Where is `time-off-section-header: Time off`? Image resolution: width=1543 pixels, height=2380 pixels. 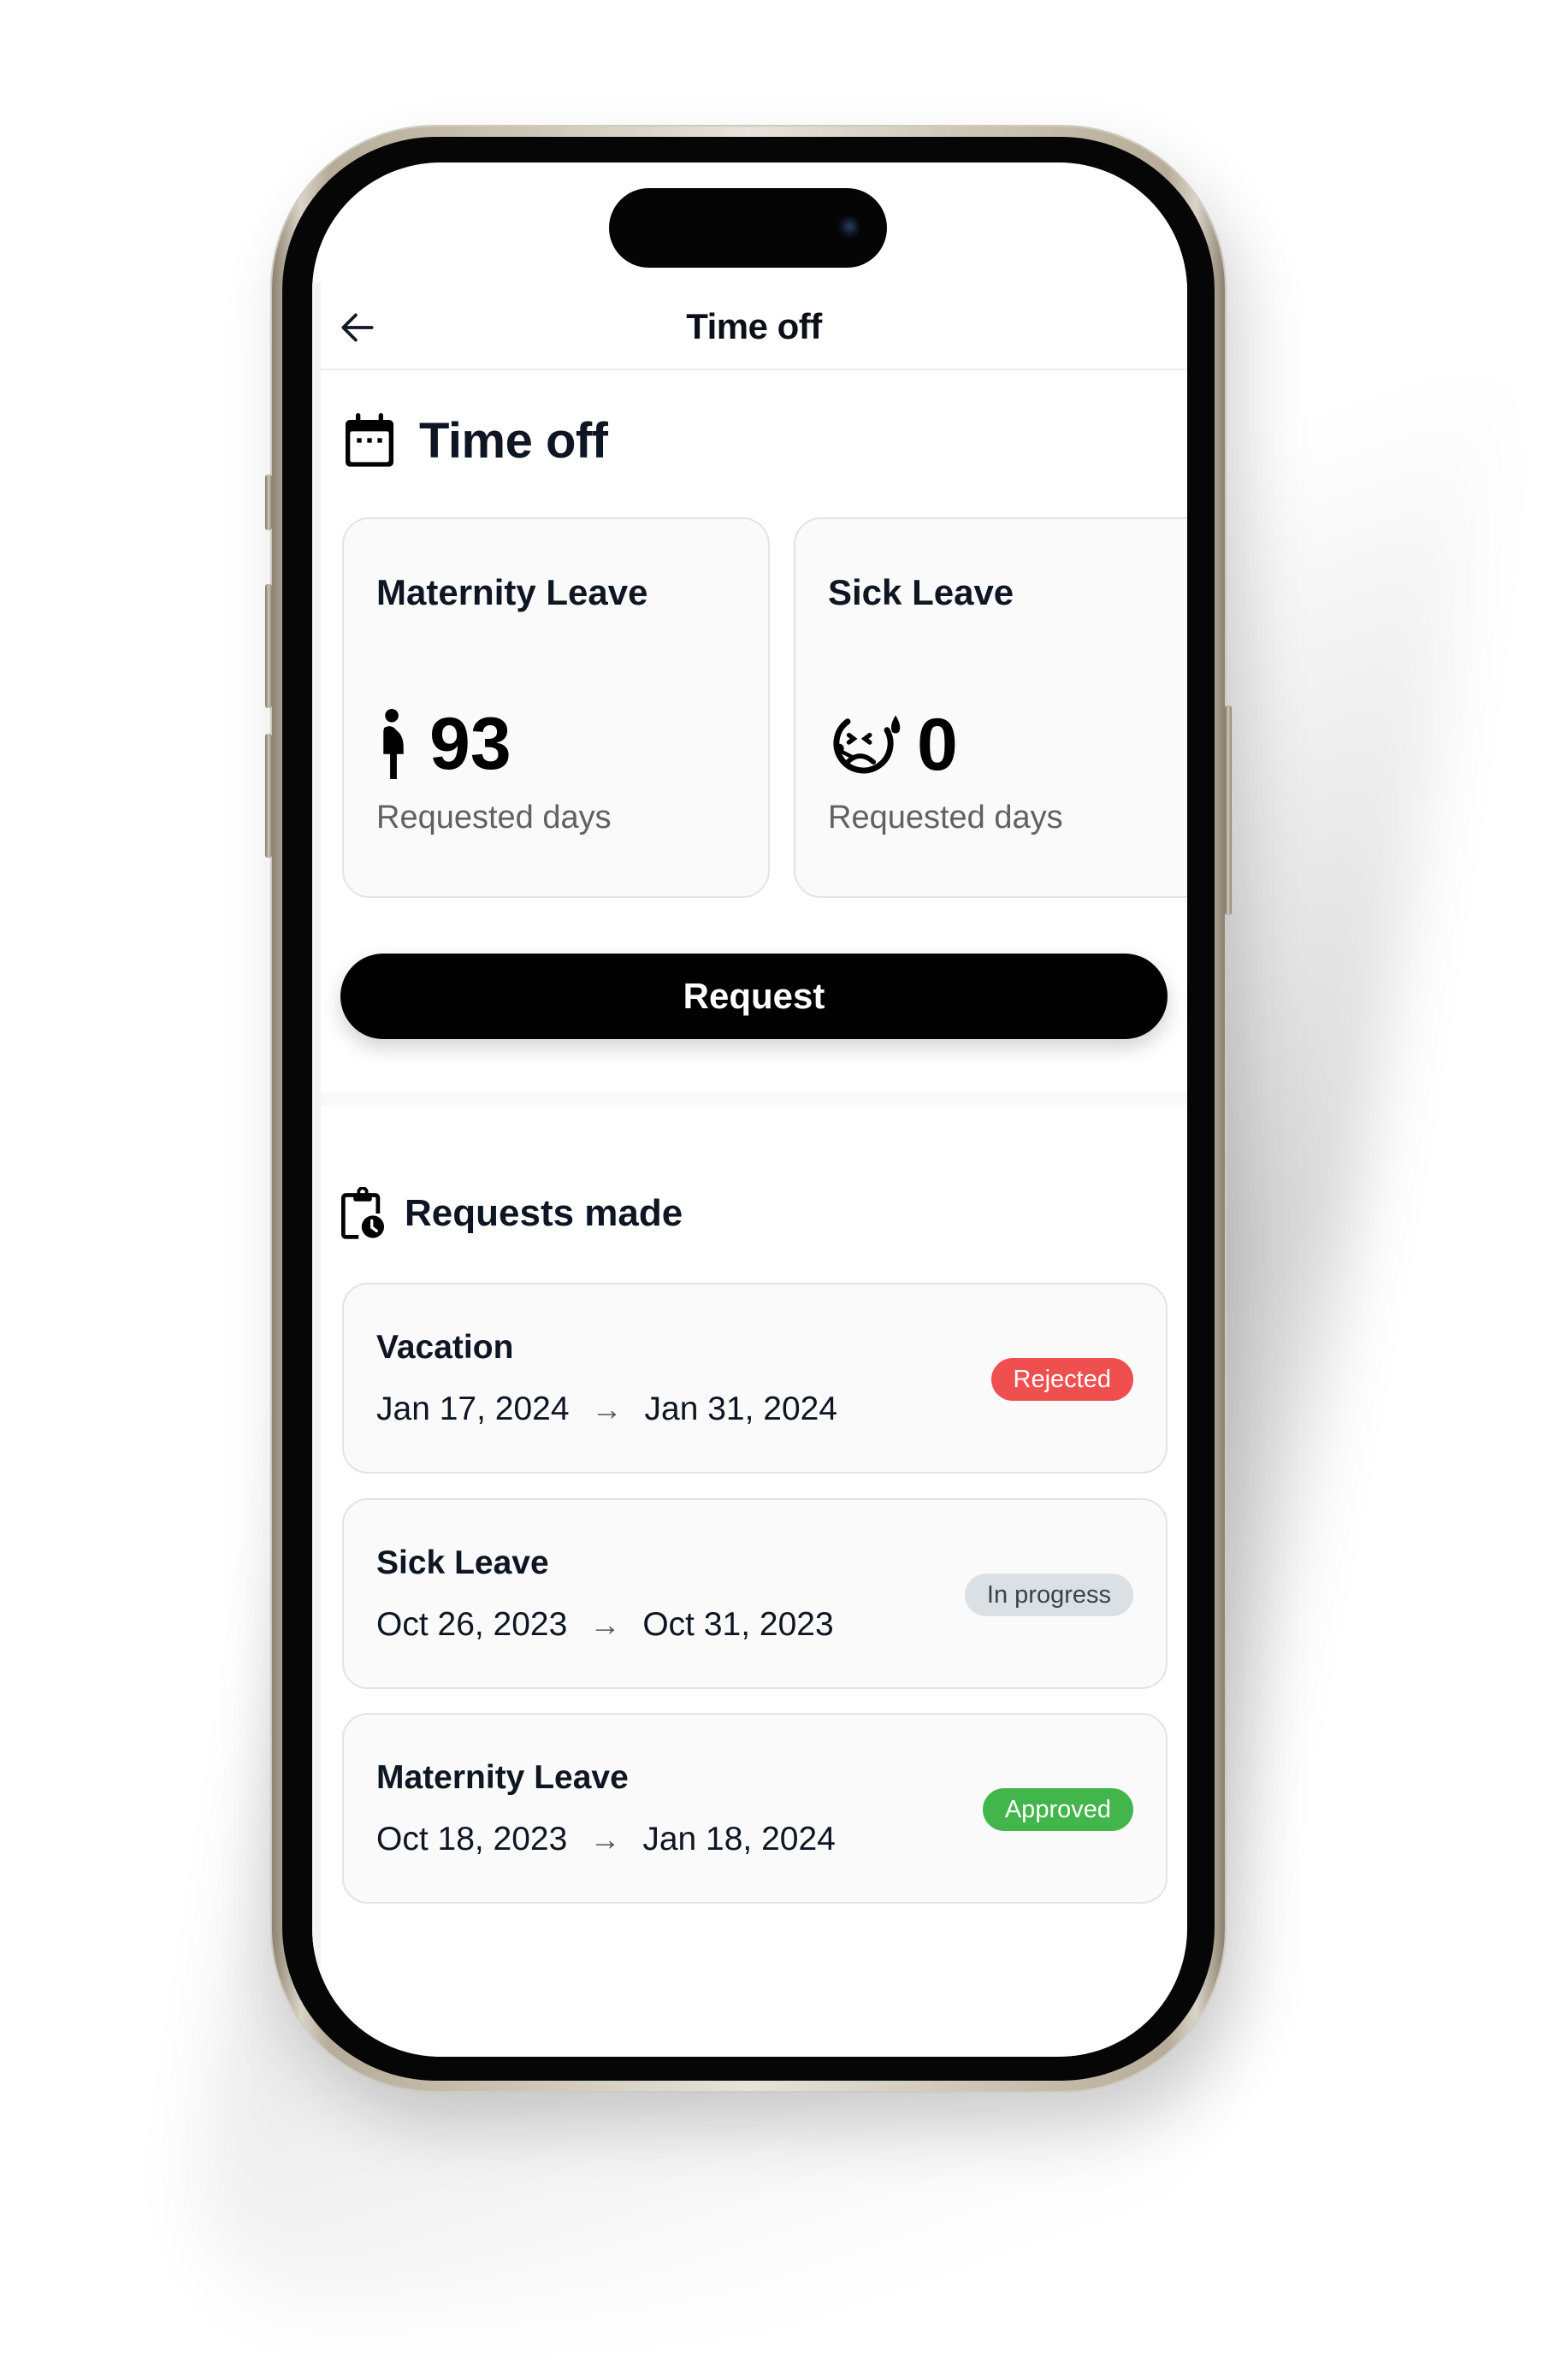
time-off-section-header: Time off is located at coordinates (475, 440).